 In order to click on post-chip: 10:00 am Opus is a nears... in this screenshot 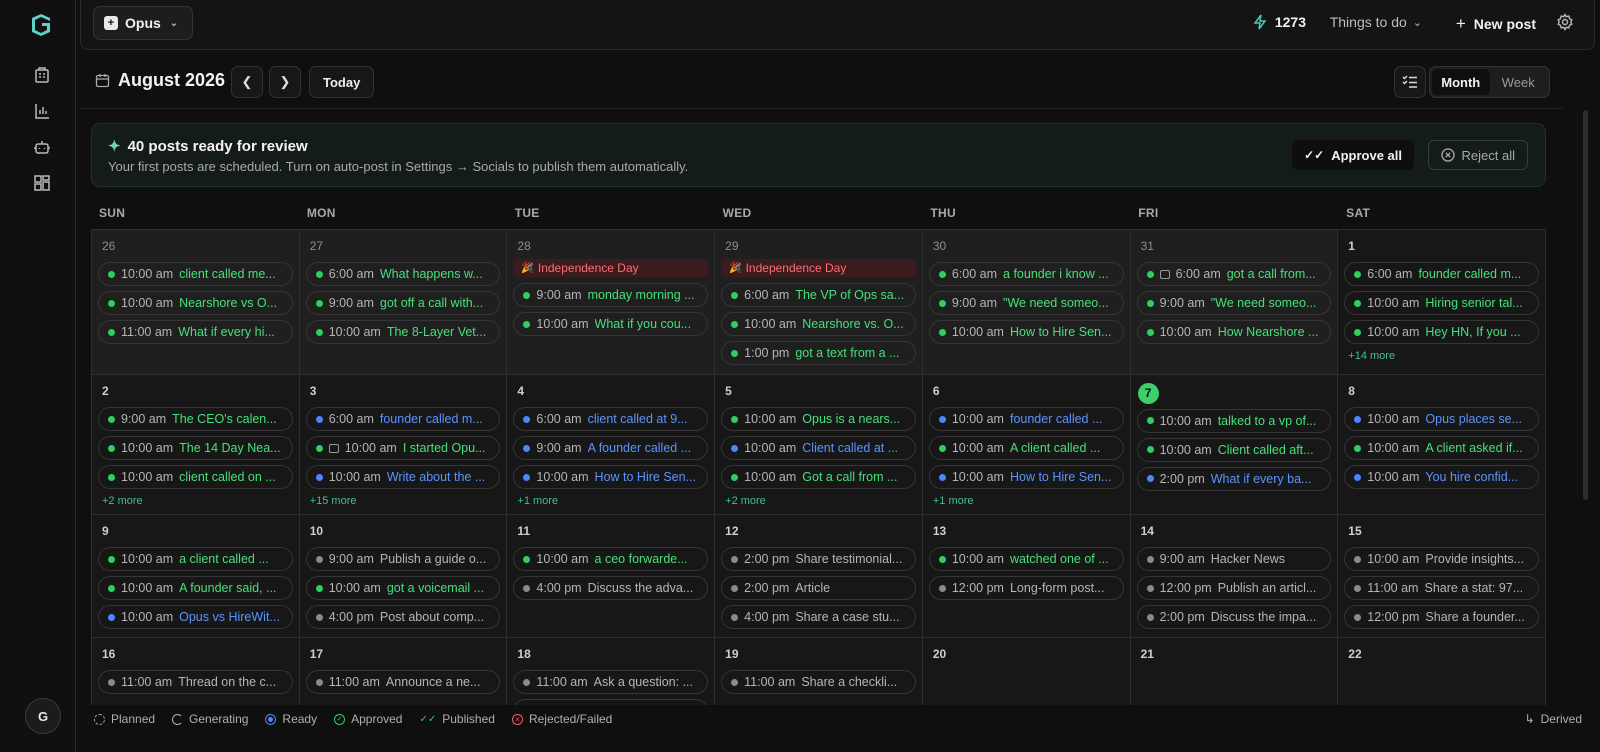, I will do `click(818, 419)`.